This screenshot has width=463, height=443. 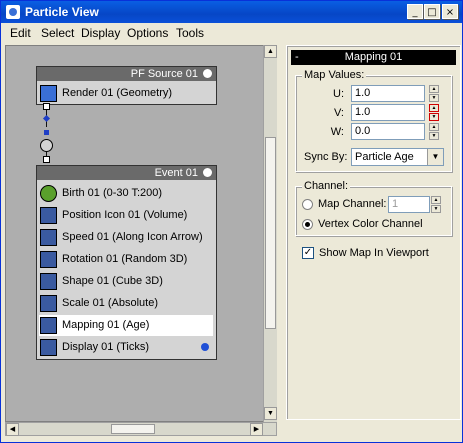 What do you see at coordinates (231, 12) in the screenshot?
I see `title-bar: Particle View _ □ ×` at bounding box center [231, 12].